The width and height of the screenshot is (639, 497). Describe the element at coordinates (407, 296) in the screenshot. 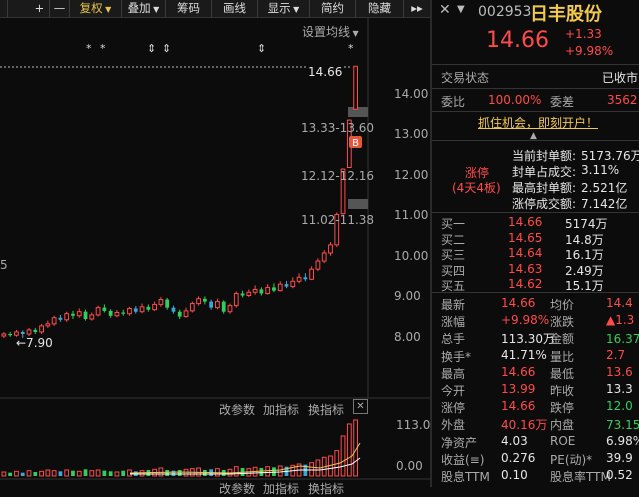

I see `price-axis-label: 9.00` at that location.